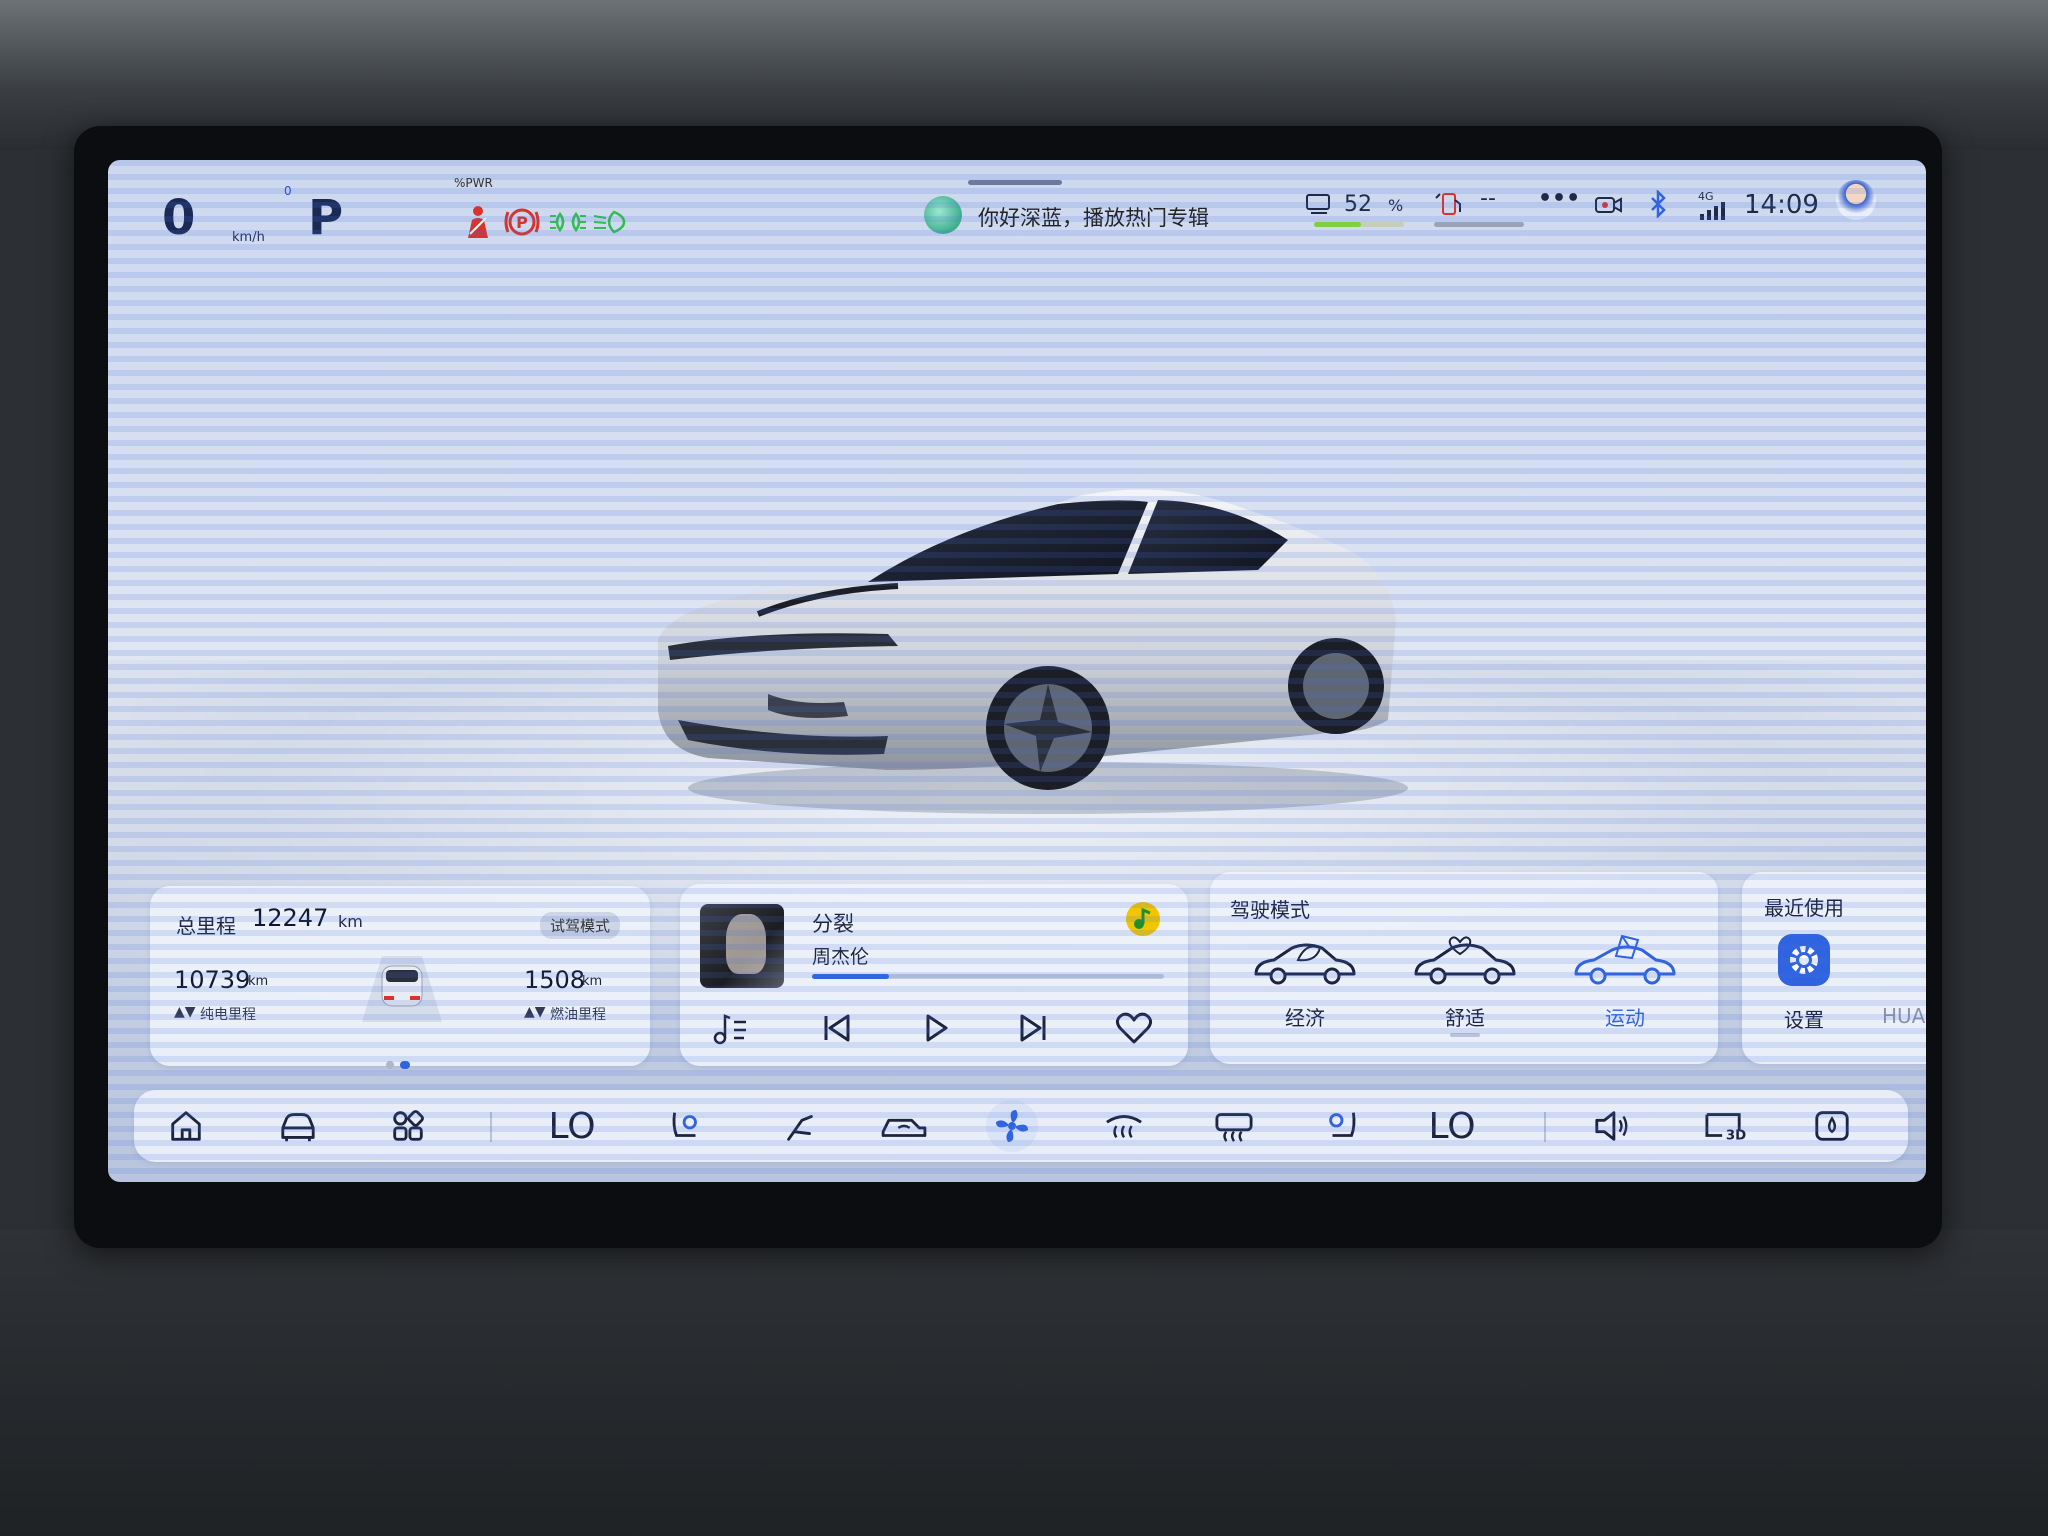  What do you see at coordinates (1038, 650) in the screenshot?
I see `vehicle-render` at bounding box center [1038, 650].